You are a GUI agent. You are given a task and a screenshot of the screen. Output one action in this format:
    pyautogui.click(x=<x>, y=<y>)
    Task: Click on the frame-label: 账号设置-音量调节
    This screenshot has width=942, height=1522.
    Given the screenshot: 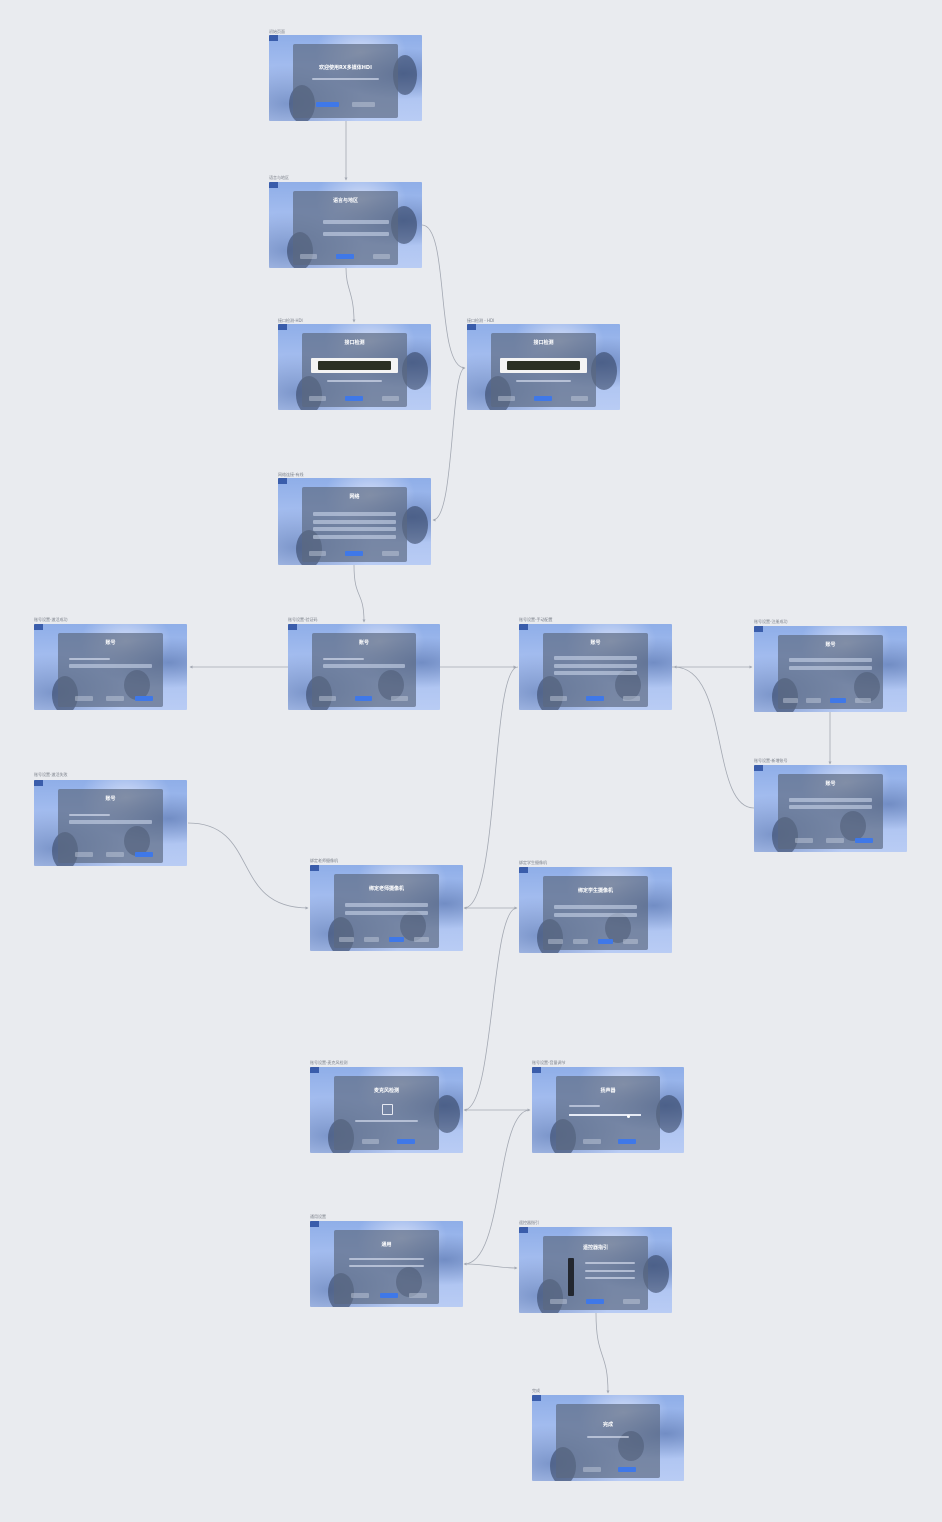 What is the action you would take?
    pyautogui.click(x=549, y=1062)
    